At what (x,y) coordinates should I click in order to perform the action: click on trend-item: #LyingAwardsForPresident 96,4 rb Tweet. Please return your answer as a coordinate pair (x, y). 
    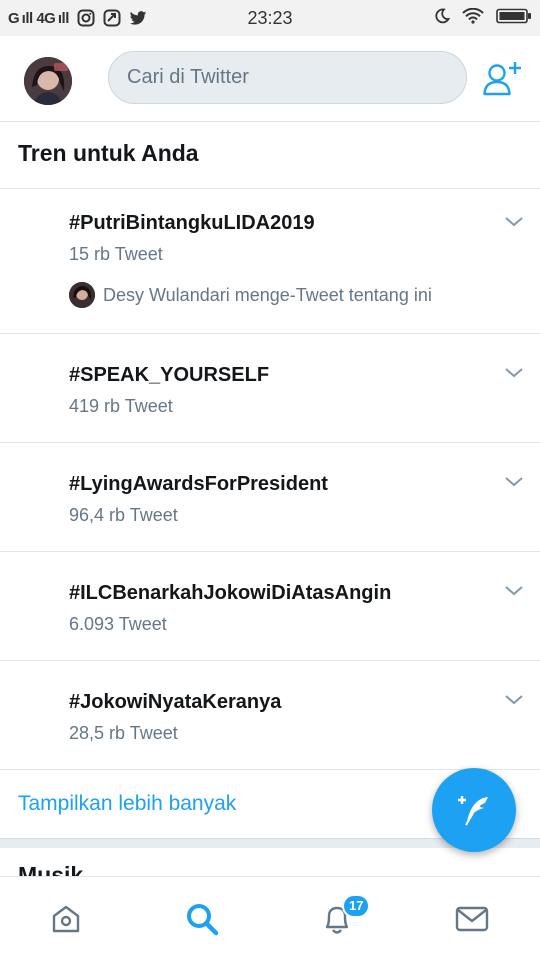
    Looking at the image, I should click on (270, 497).